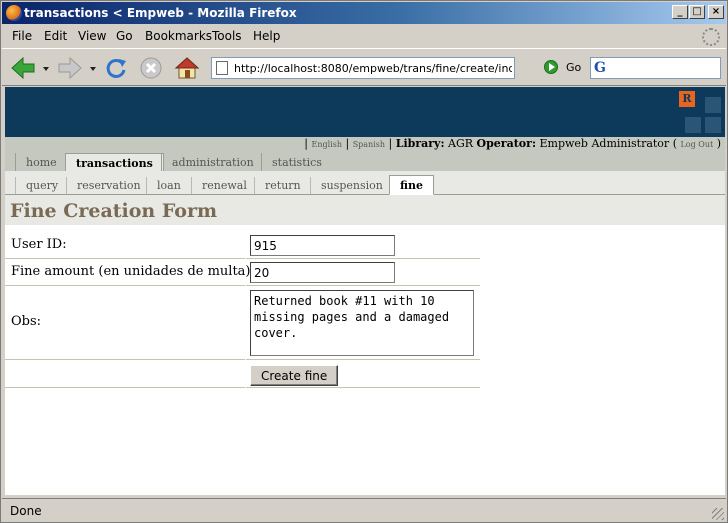 This screenshot has height=523, width=728. I want to click on throbber-icon, so click(711, 37).